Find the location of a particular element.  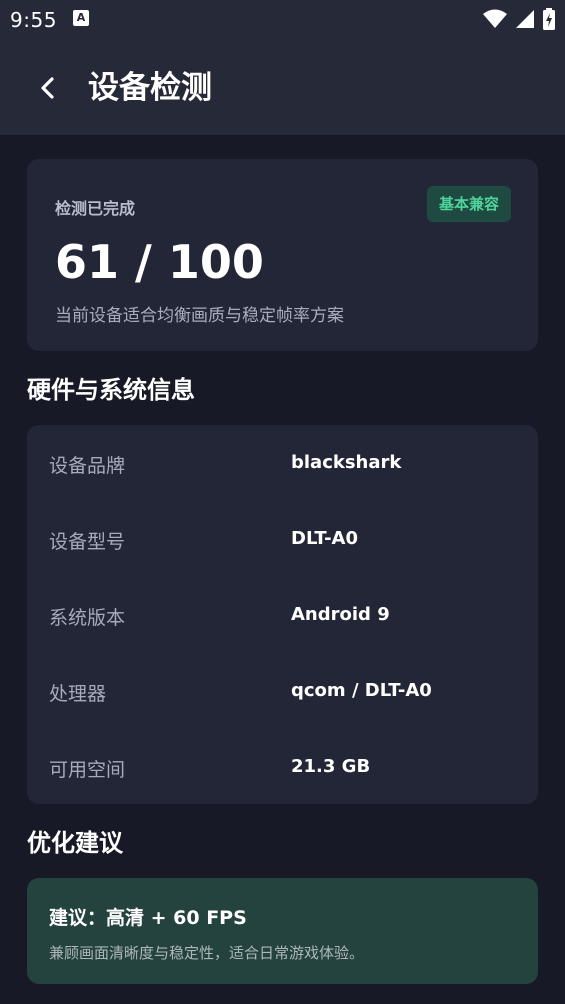

status-bar: 9:55 A is located at coordinates (282, 20).